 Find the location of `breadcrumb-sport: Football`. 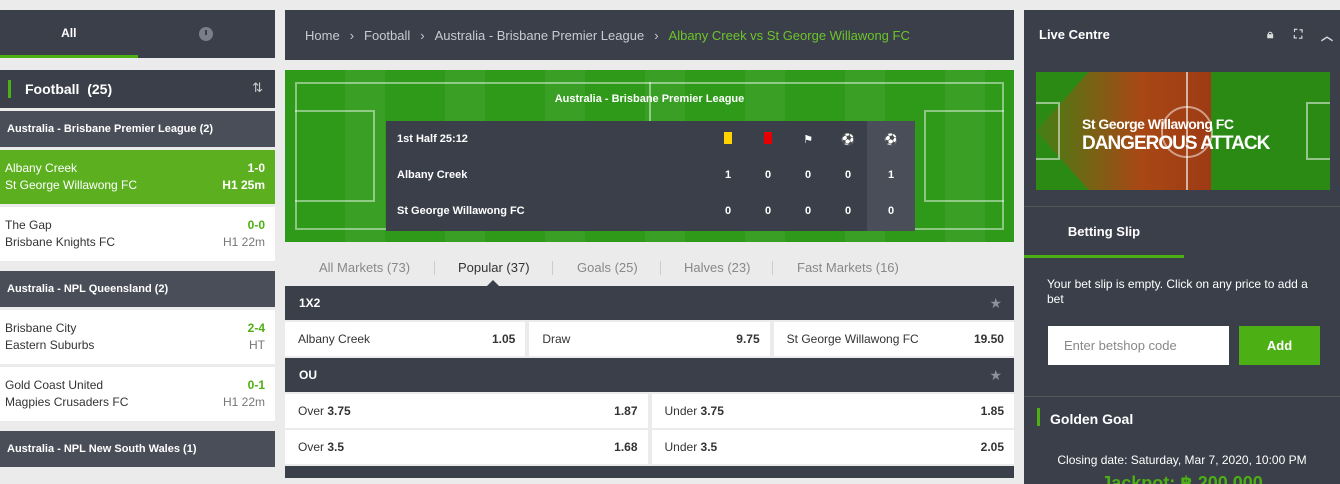

breadcrumb-sport: Football is located at coordinates (387, 35).